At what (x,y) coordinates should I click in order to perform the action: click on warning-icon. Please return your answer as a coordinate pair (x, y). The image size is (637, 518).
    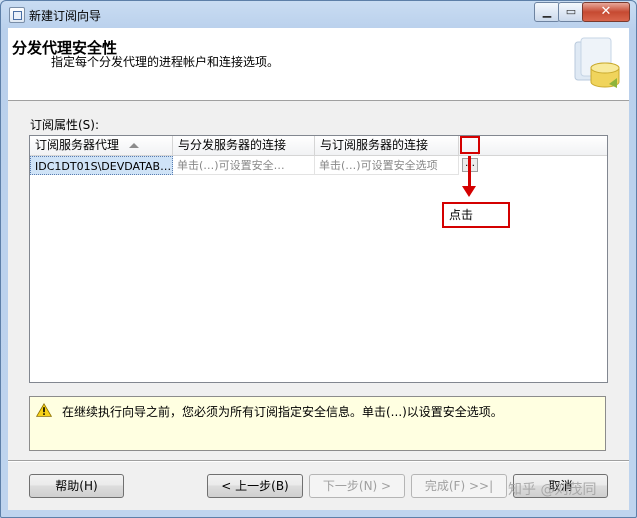
    Looking at the image, I should click on (44, 410).